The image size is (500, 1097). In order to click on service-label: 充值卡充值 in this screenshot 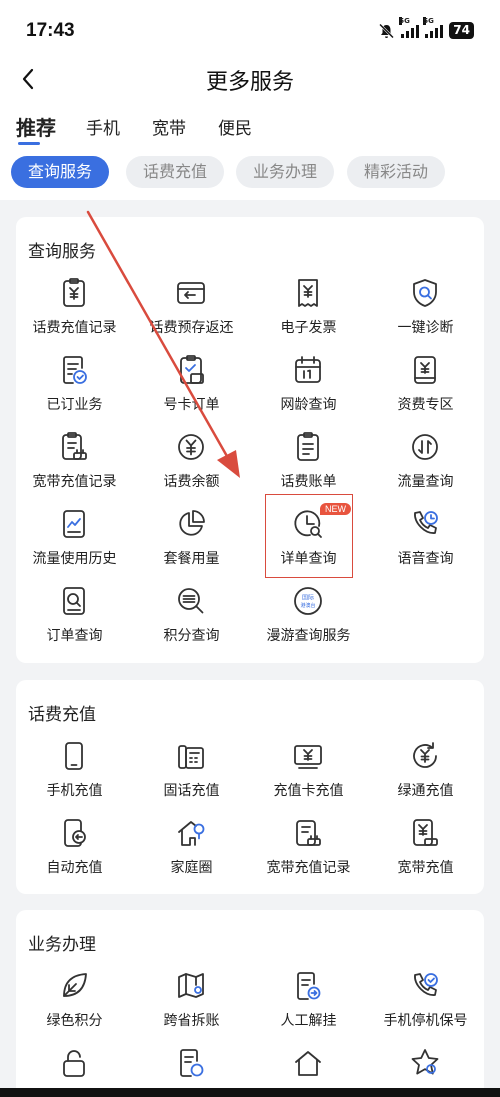, I will do `click(308, 791)`.